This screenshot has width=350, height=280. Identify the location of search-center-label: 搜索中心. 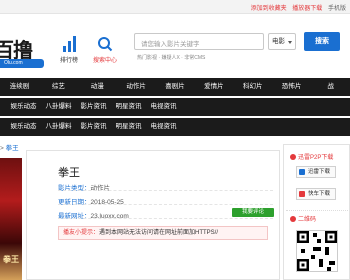
(104, 61).